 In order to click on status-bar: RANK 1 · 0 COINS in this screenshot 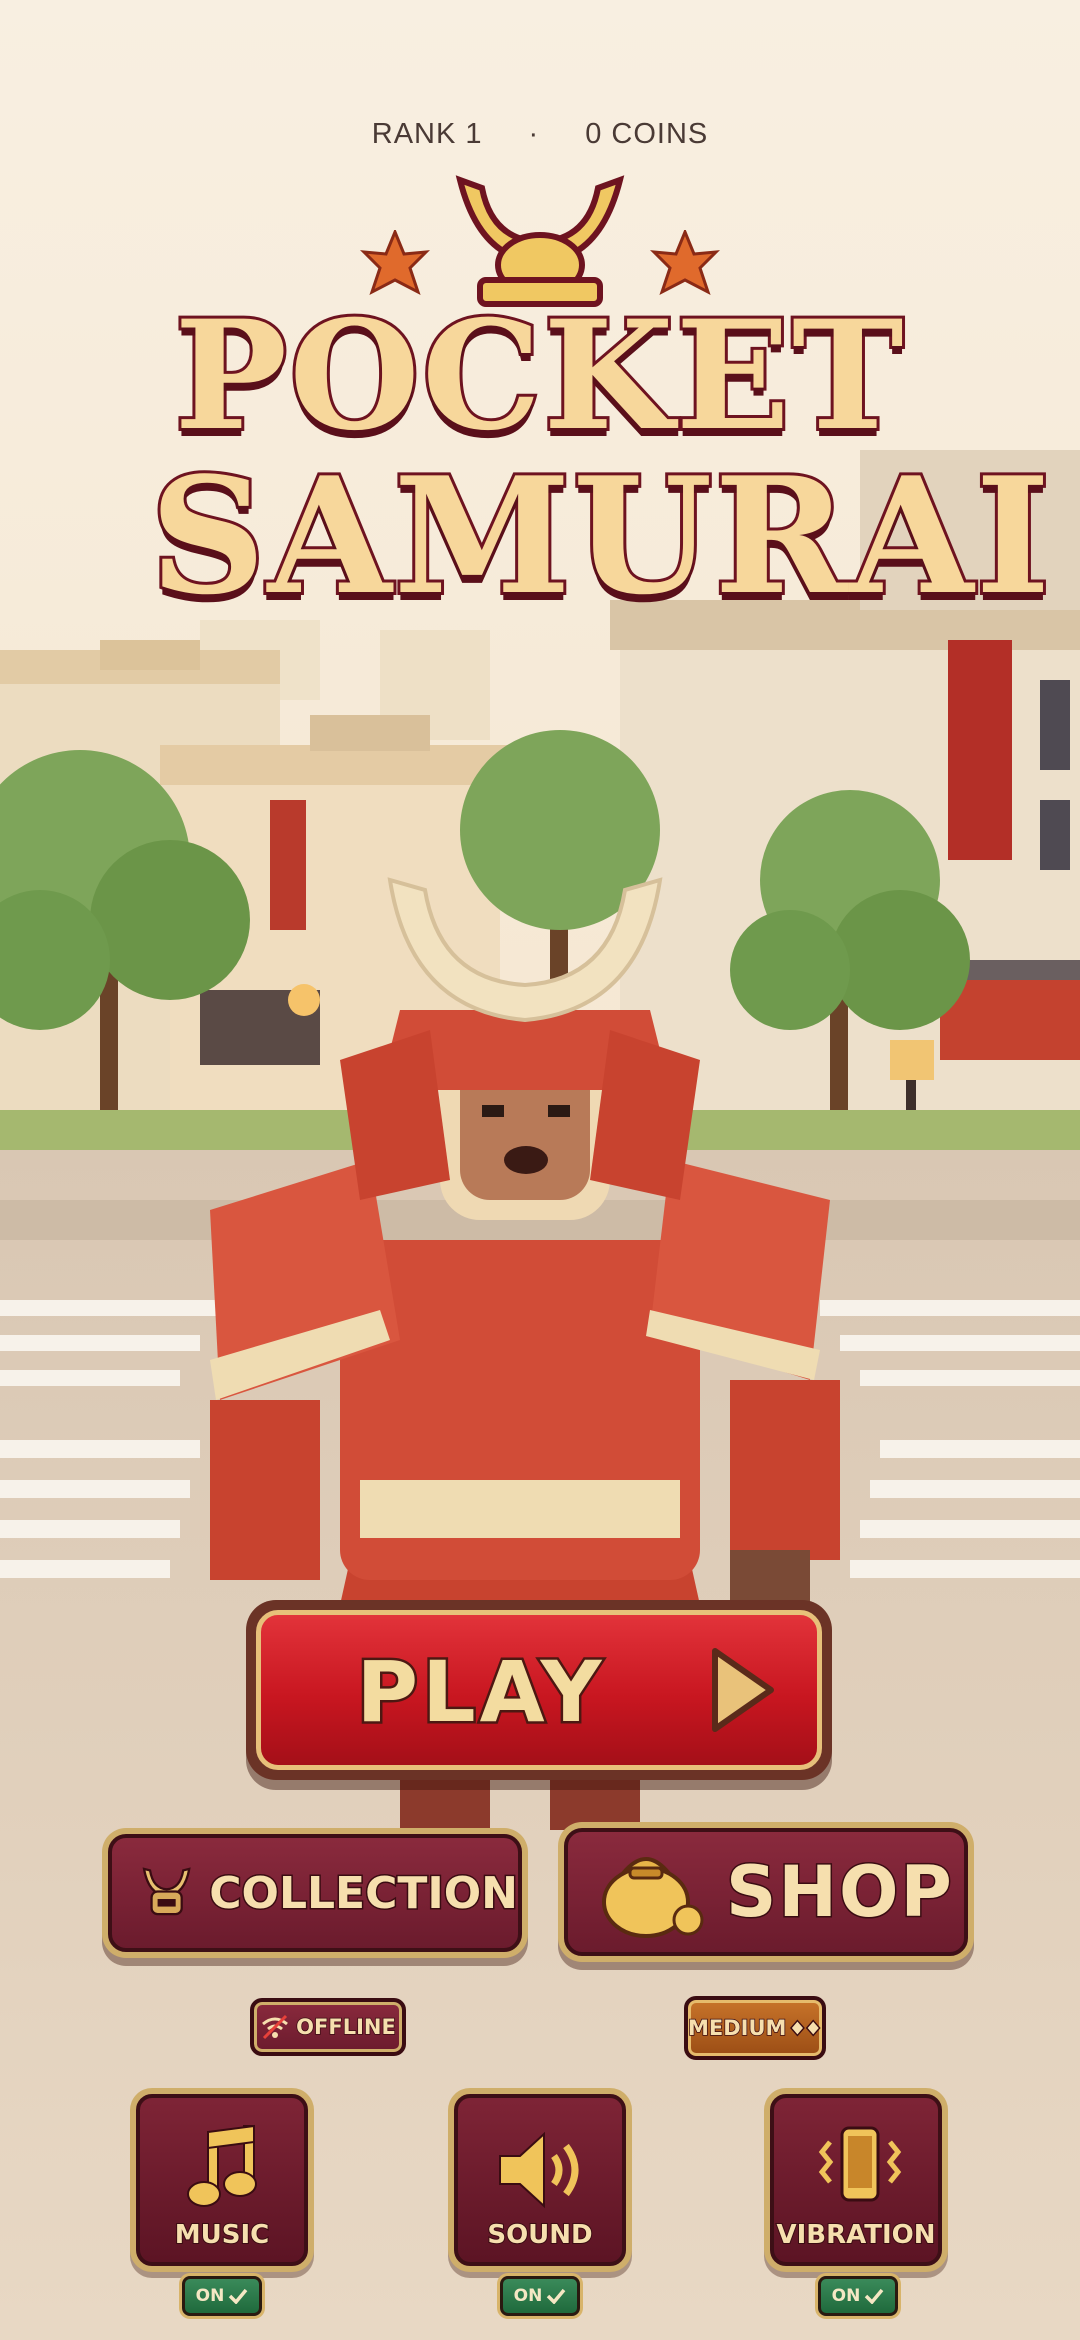, I will do `click(540, 134)`.